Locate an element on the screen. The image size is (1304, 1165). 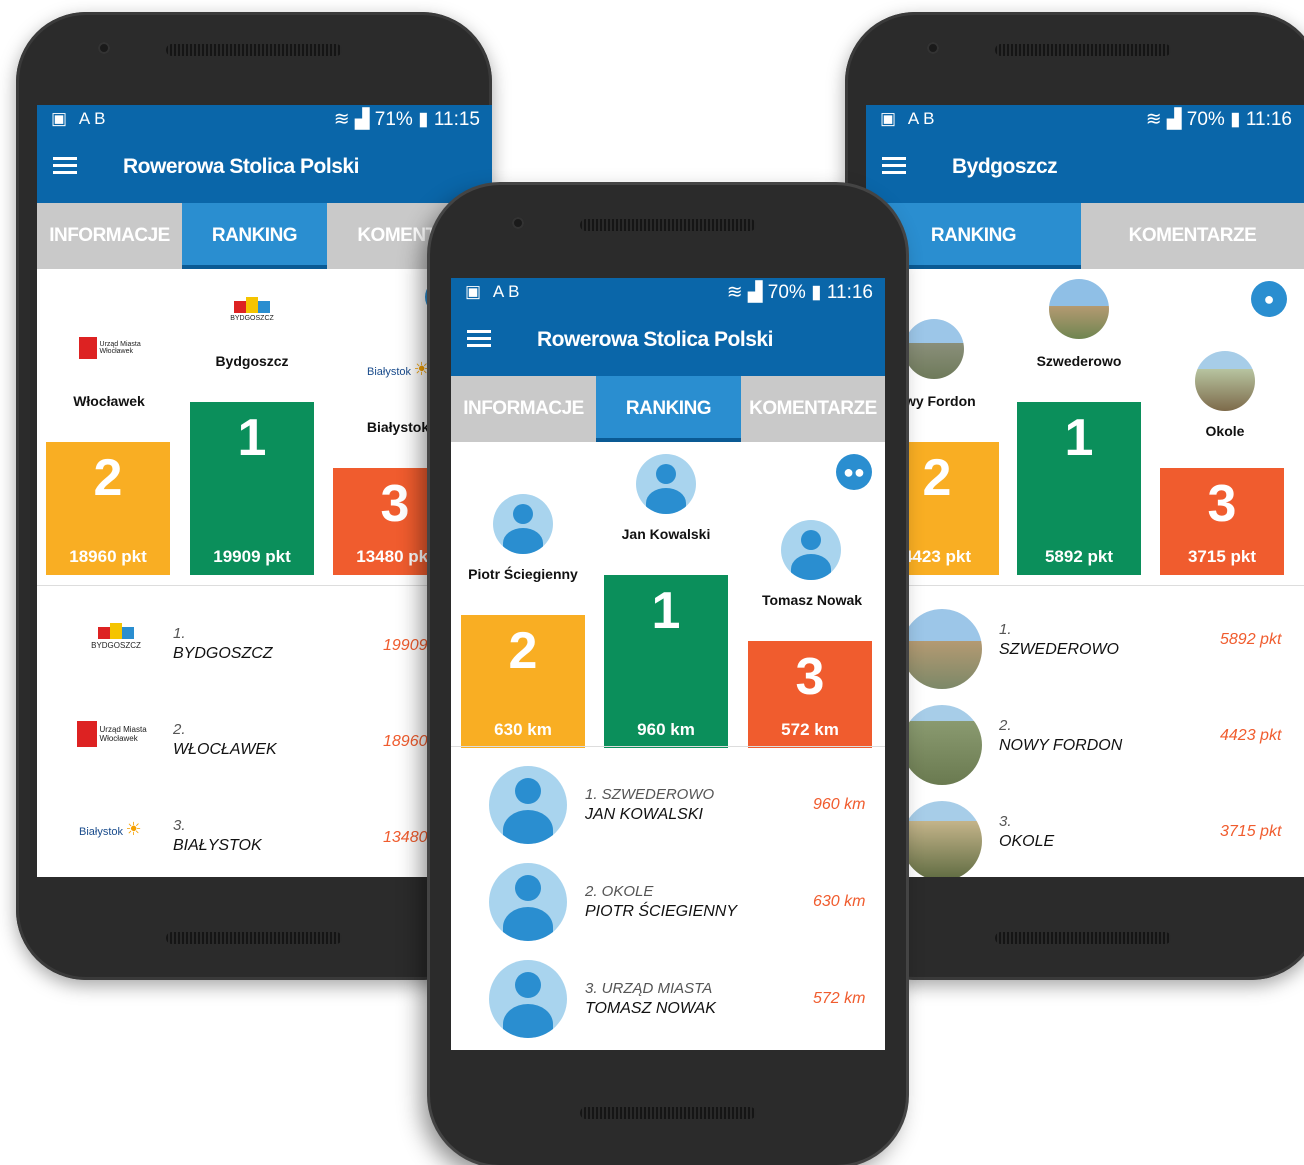
list-name: BIAŁYSTOK is located at coordinates (217, 845).